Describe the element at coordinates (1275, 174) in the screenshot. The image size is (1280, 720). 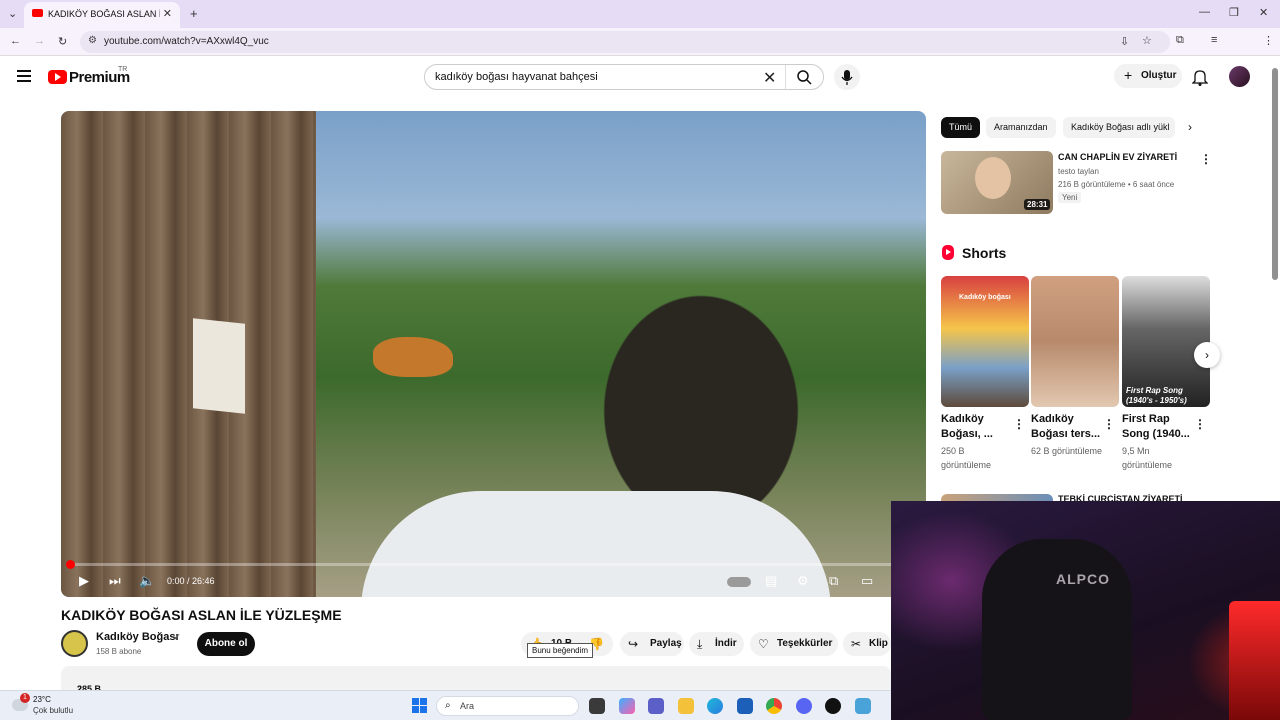
I see `page-scrollbar` at that location.